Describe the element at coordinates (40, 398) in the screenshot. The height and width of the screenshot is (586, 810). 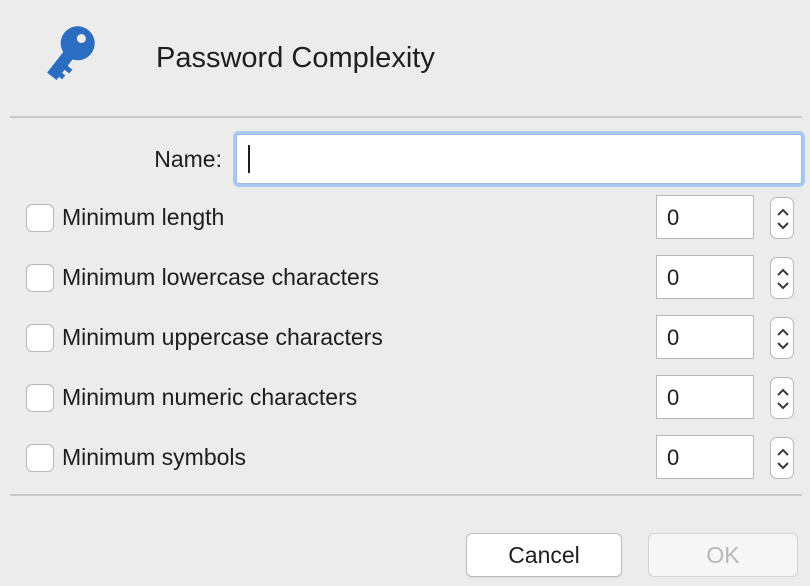
I see `minimum-numeric-checkbox` at that location.